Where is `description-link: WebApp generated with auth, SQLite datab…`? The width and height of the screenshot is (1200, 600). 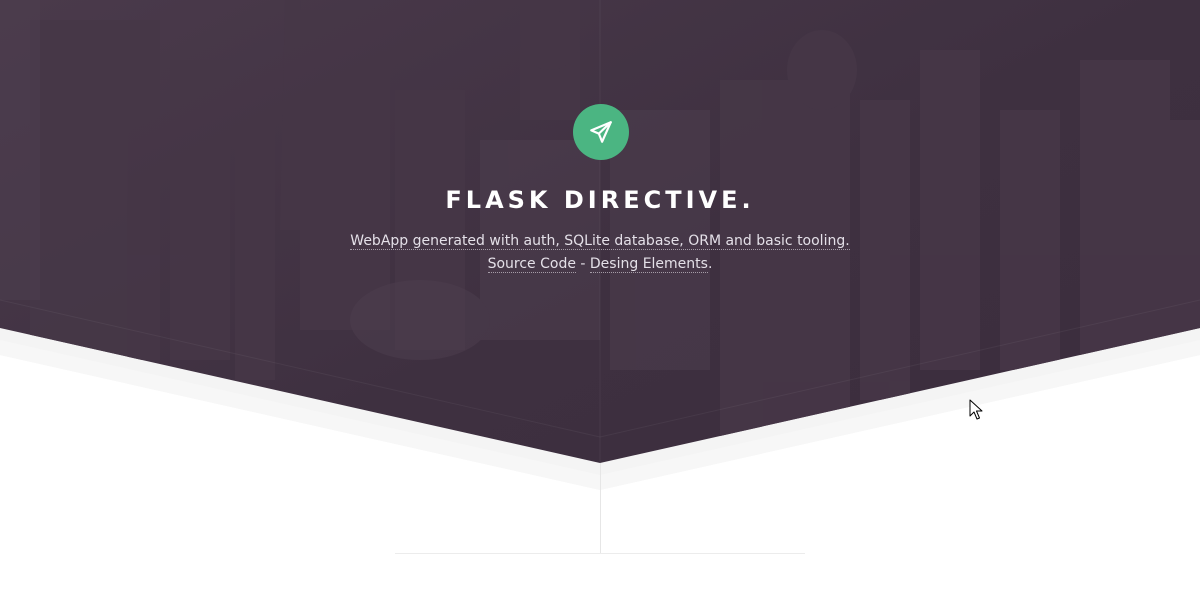
description-link: WebApp generated with auth, SQLite datab… is located at coordinates (600, 241).